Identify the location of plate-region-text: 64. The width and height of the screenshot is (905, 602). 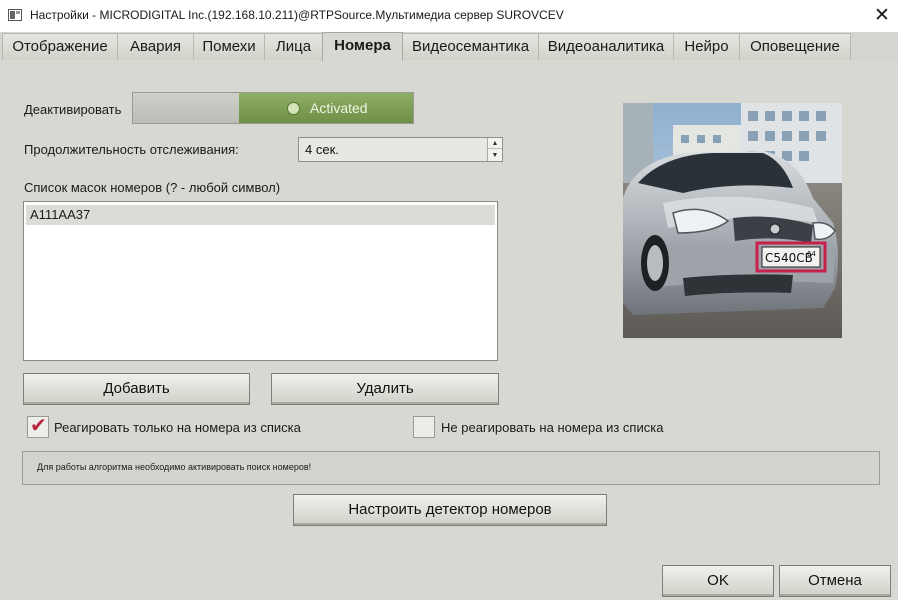
(811, 254).